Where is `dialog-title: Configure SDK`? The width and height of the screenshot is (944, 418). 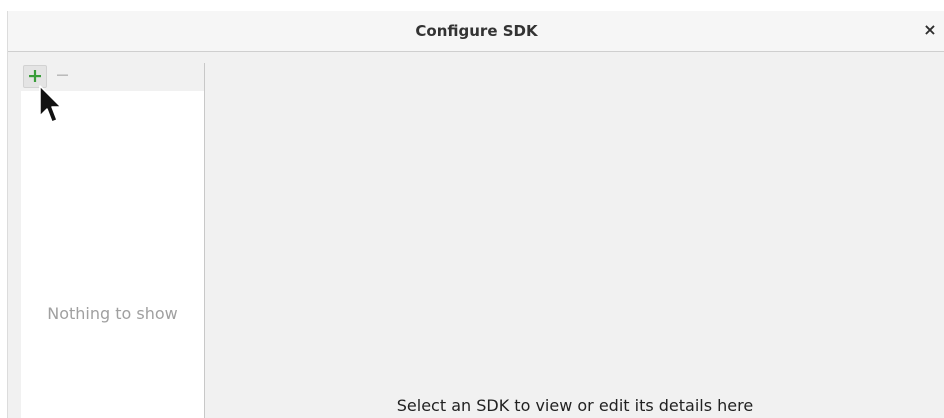
dialog-title: Configure SDK is located at coordinates (476, 31).